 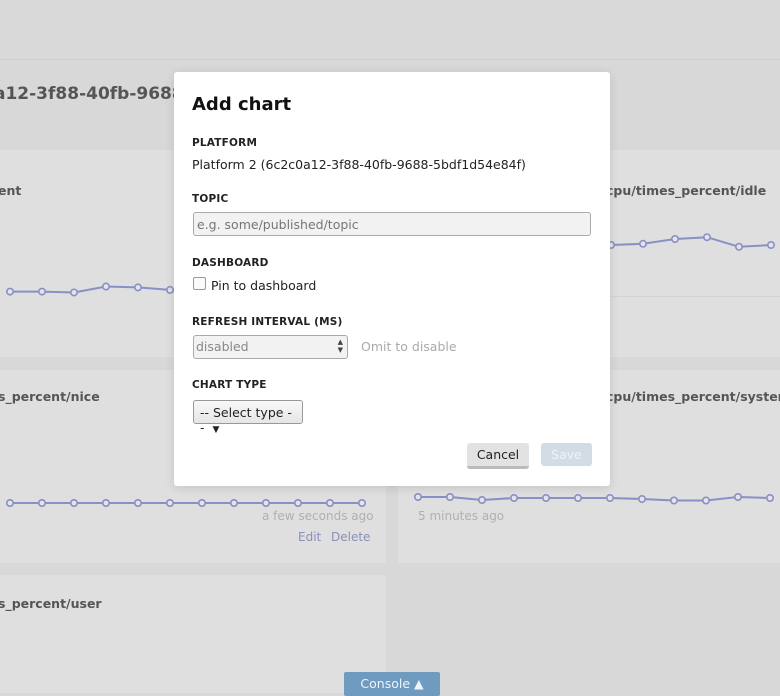 I want to click on pin-to-dashboard-checkbox, so click(x=199, y=283).